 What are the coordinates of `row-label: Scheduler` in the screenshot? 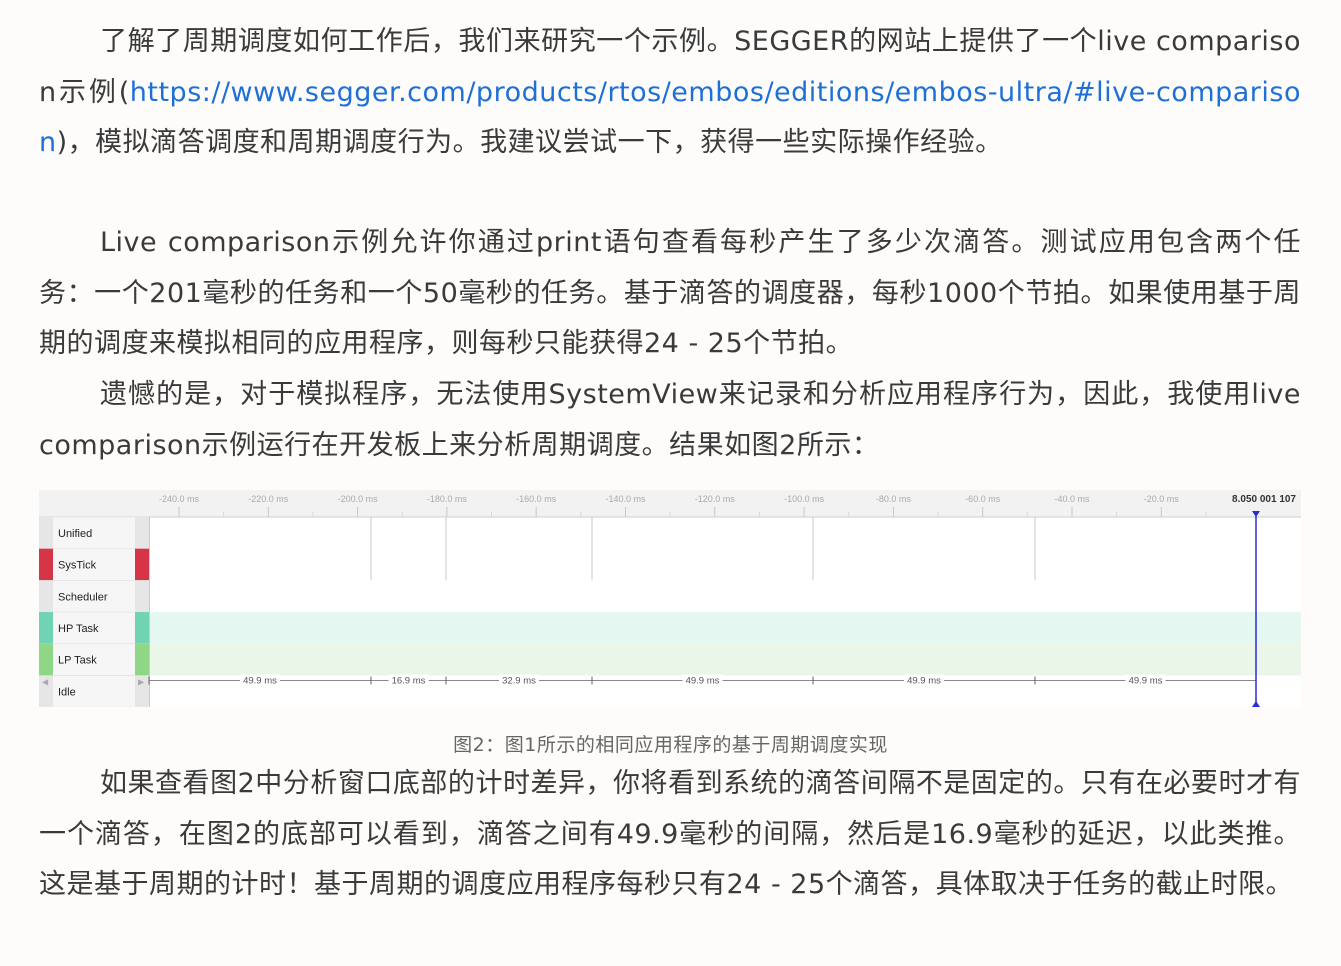 It's located at (83, 597).